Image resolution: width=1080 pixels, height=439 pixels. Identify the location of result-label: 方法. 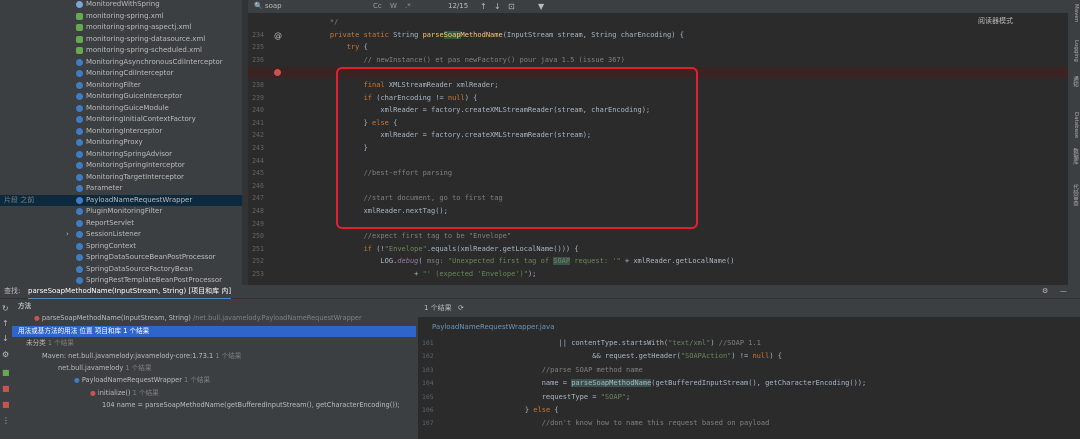
(25, 306).